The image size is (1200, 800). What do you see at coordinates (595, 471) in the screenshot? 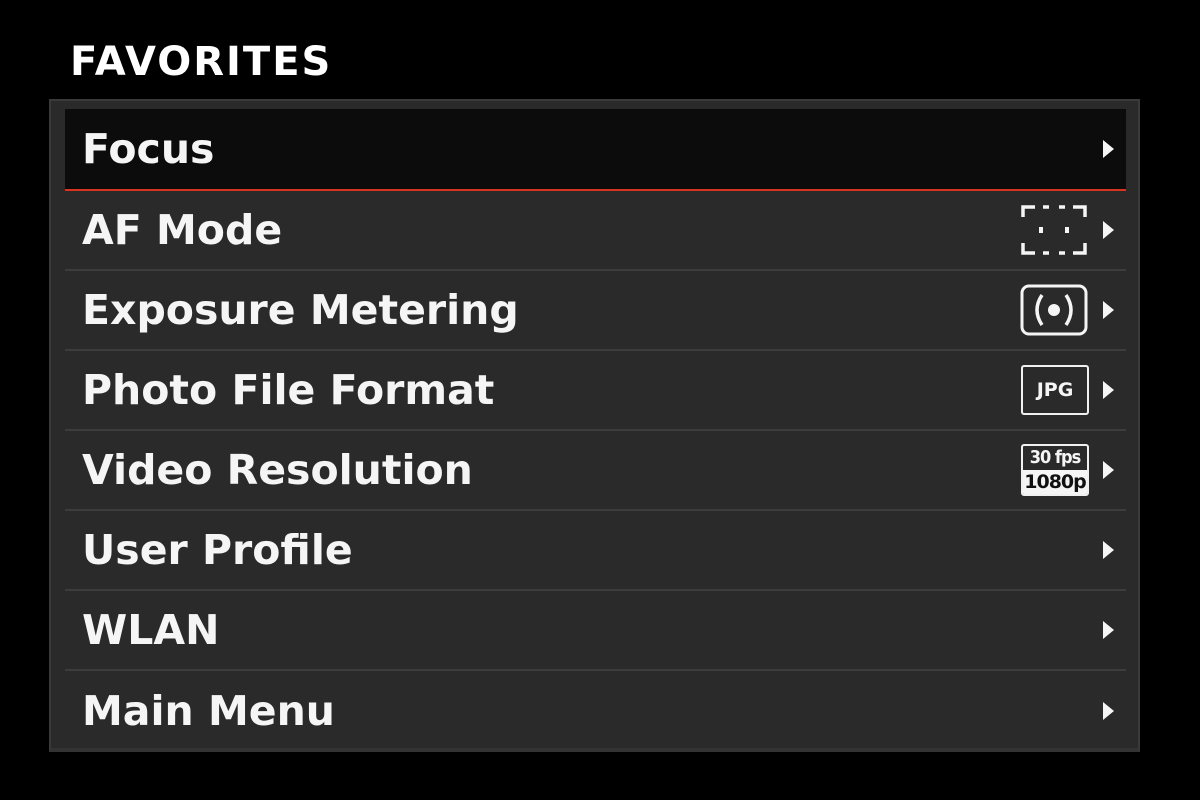
I see `menu-item-video-resolution: Video Resolution 30 fps 1080p` at bounding box center [595, 471].